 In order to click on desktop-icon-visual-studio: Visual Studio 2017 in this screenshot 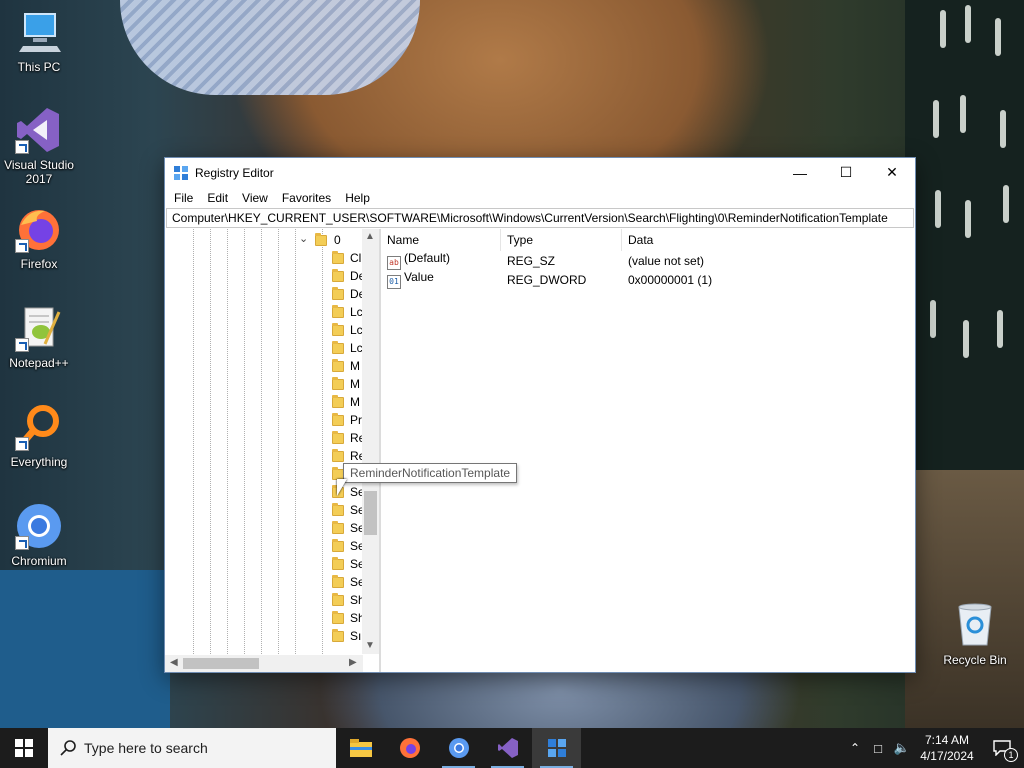, I will do `click(39, 146)`.